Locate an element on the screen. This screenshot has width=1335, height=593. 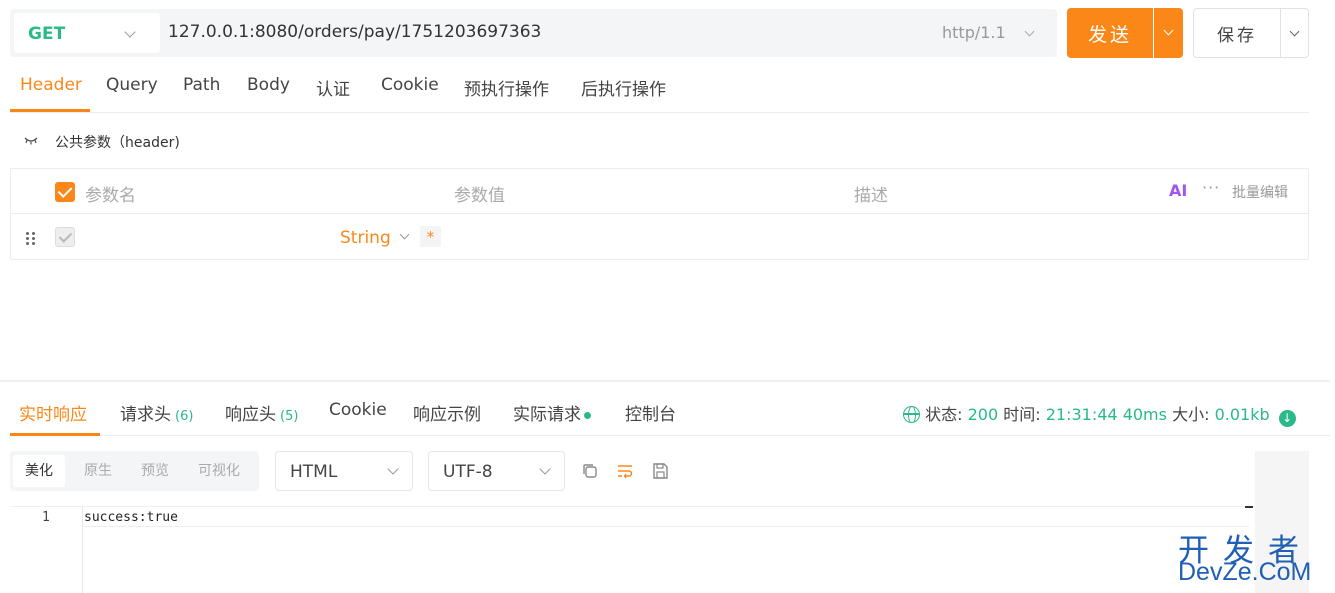
public-params-label: 公共参数（header) is located at coordinates (117, 143).